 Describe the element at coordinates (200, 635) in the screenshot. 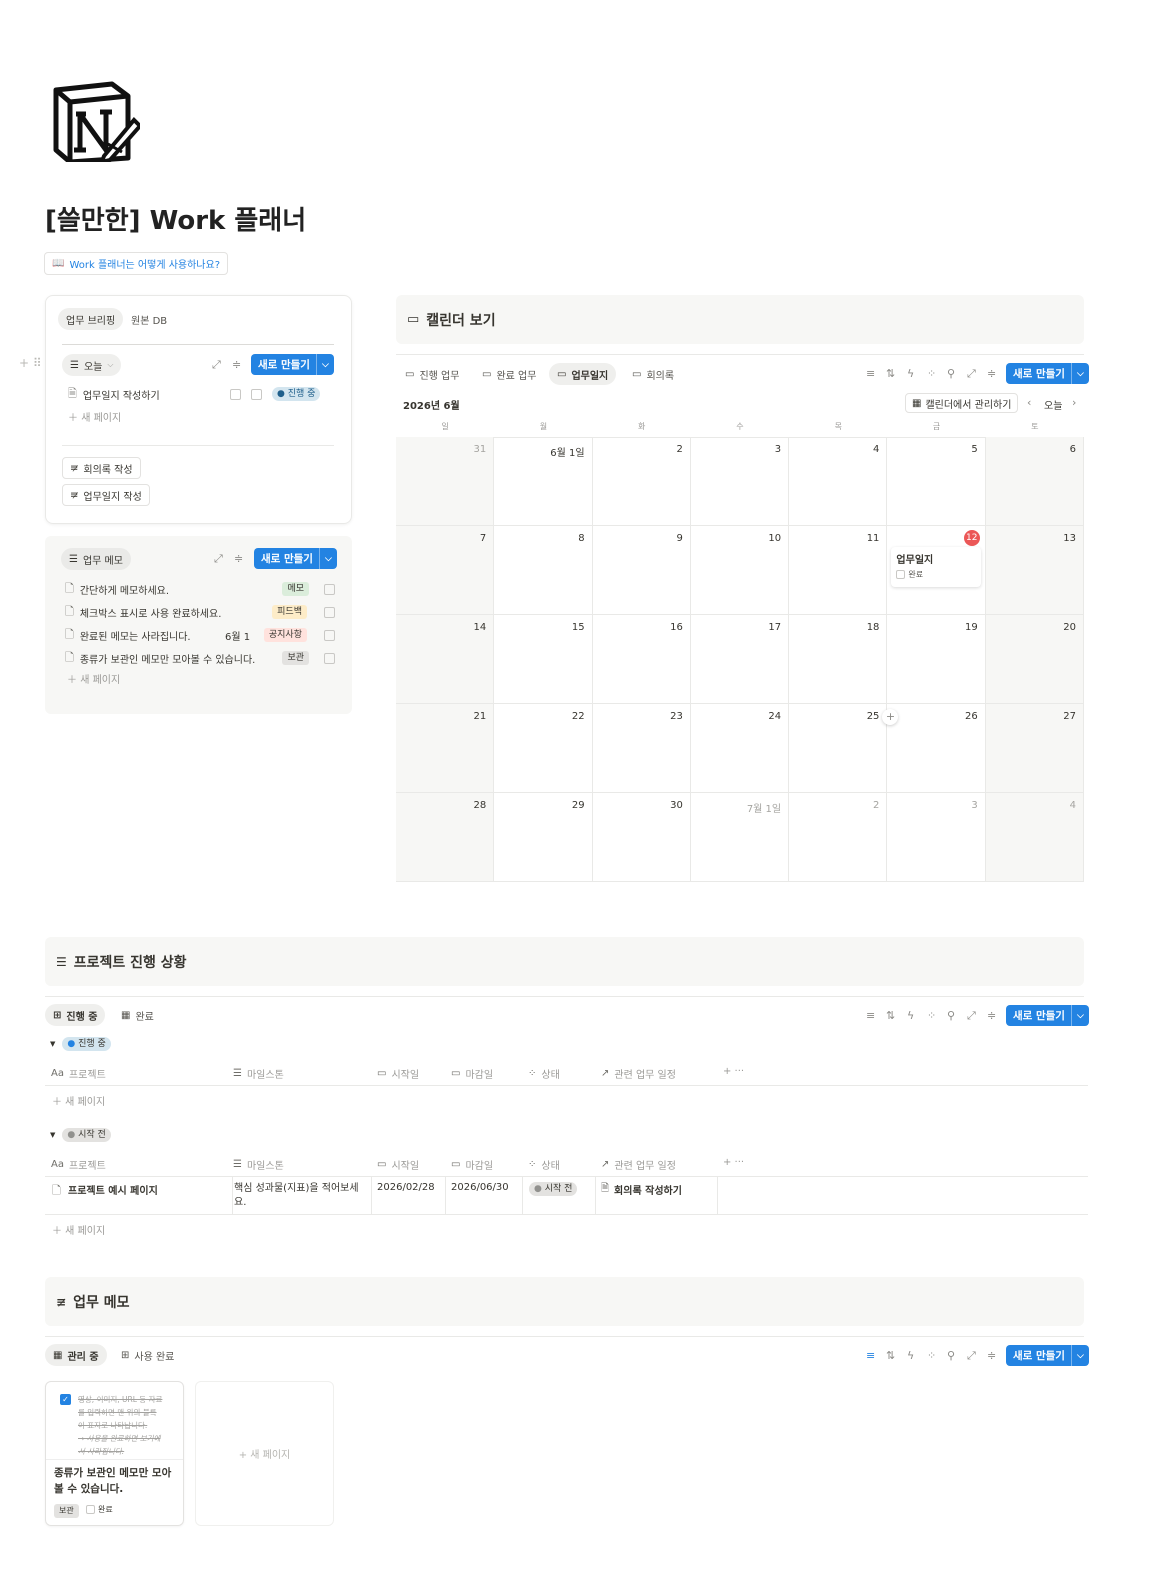

I see `list-item: 🗋 완료된 메모는 사라집니다. 6월 1 공지사항` at that location.